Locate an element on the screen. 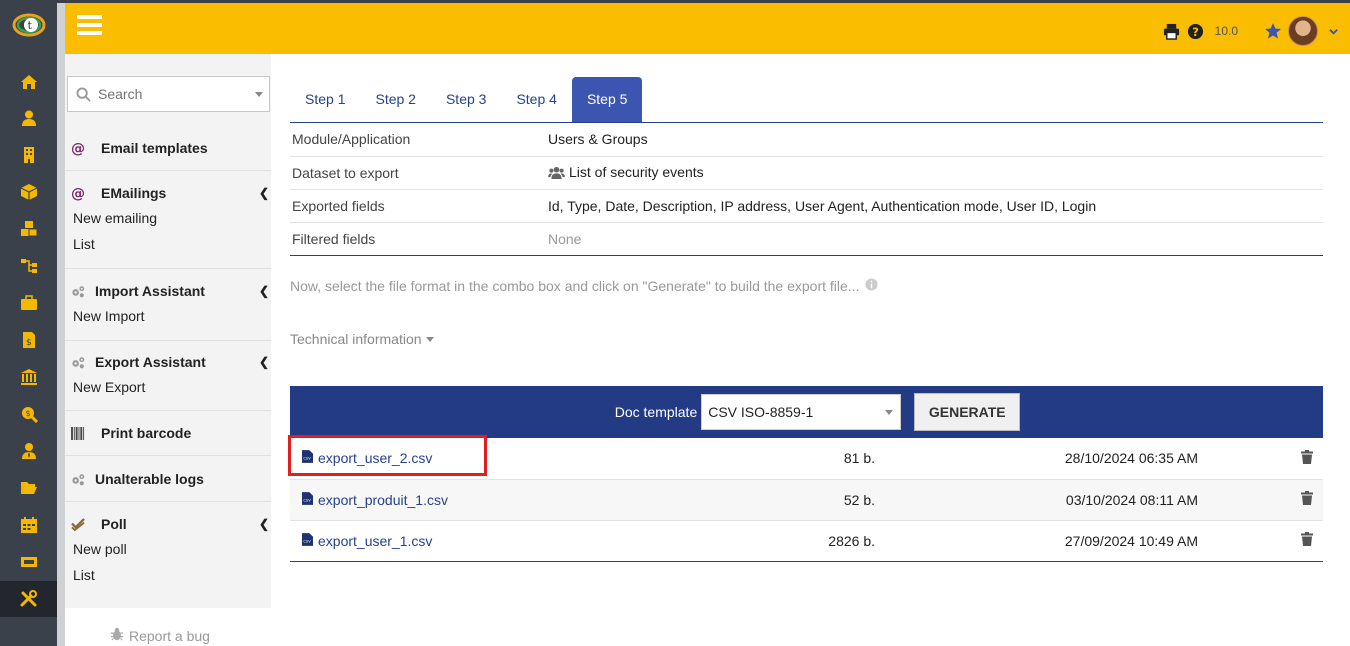  file-size: 2826 b. is located at coordinates (792, 541).